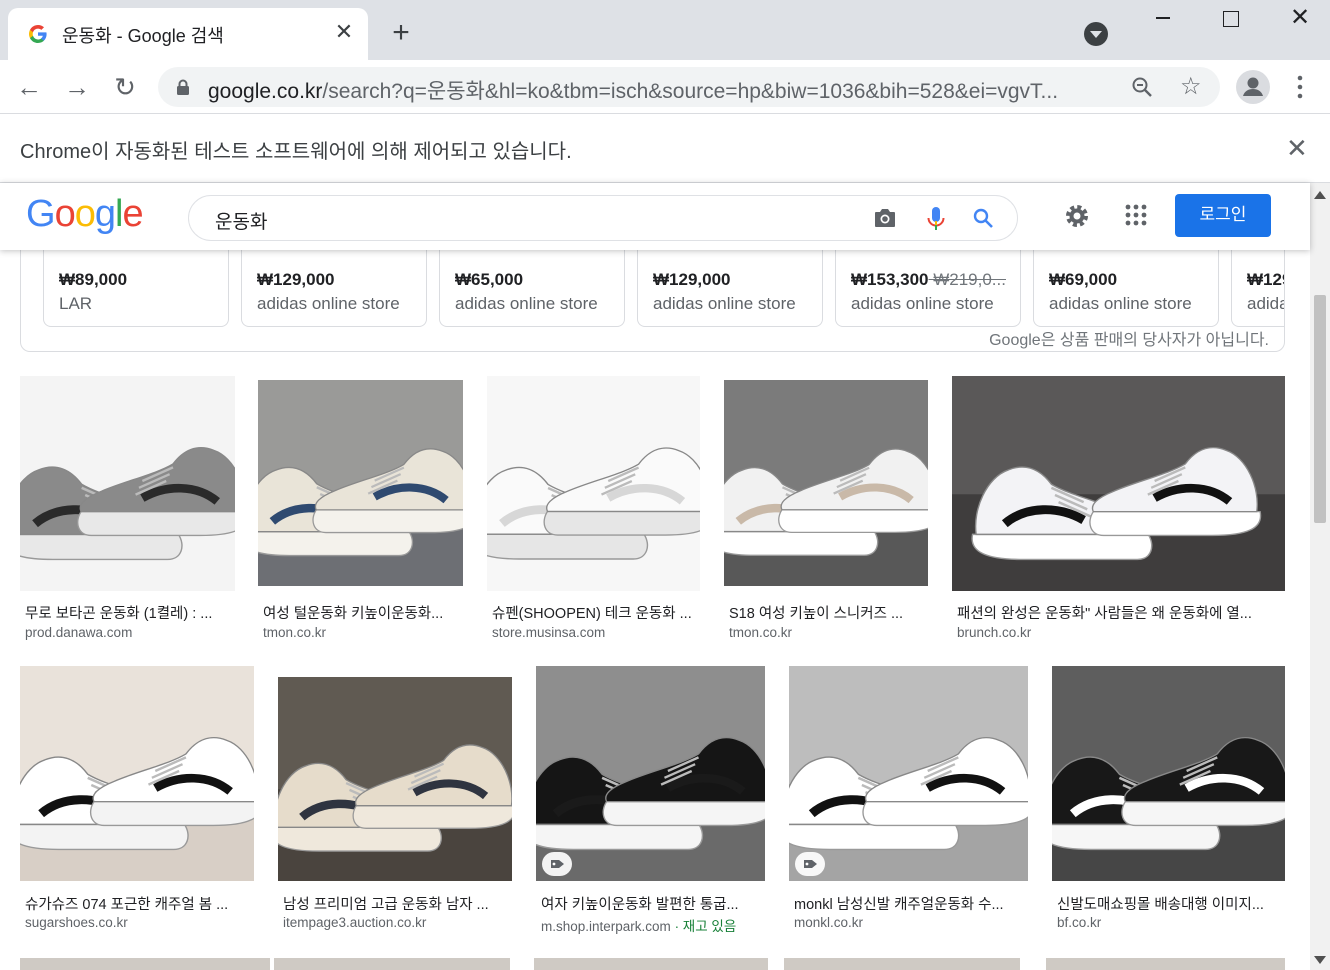 This screenshot has height=970, width=1330. Describe the element at coordinates (1253, 87) in the screenshot. I see `profile-avatar-icon` at that location.